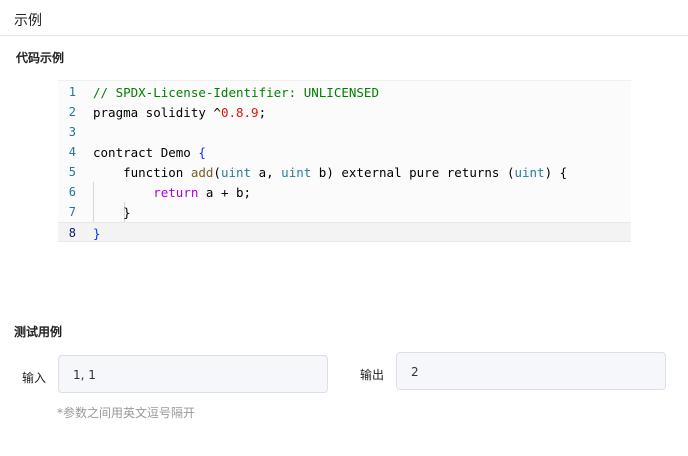  I want to click on code-token: contract Demo, so click(146, 152).